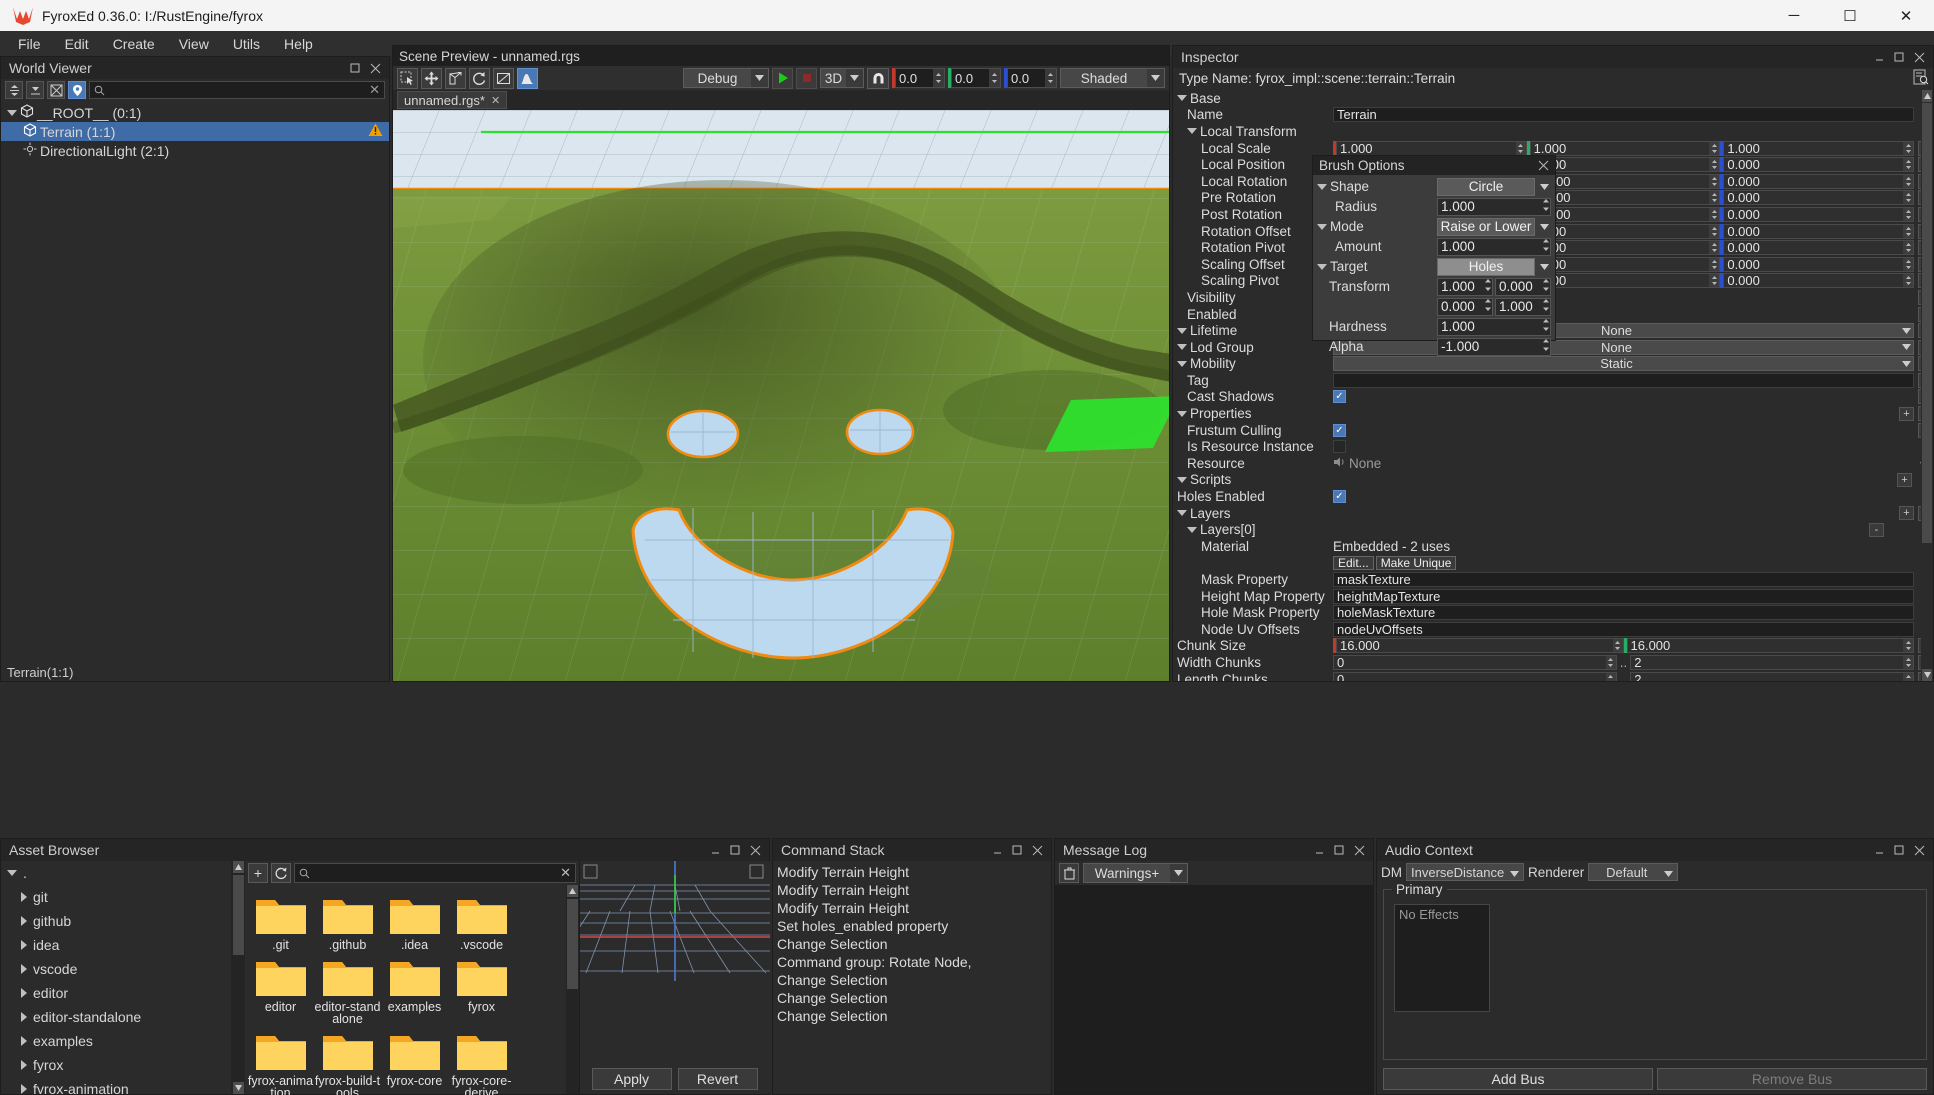 This screenshot has height=1095, width=1934. I want to click on inspector-scripts-add-button: +, so click(1904, 479).